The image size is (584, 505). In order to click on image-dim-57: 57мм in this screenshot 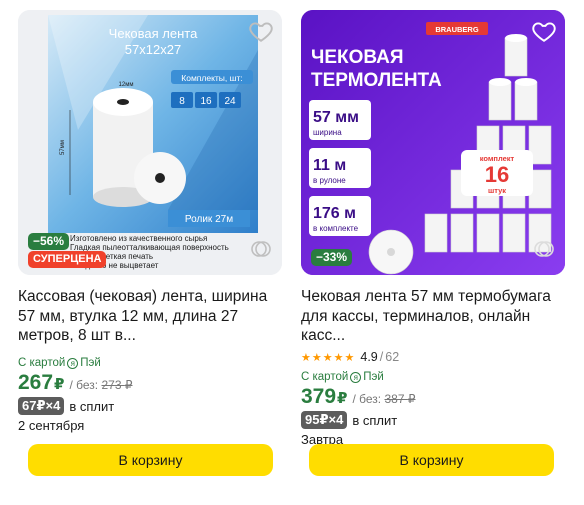, I will do `click(63, 147)`.